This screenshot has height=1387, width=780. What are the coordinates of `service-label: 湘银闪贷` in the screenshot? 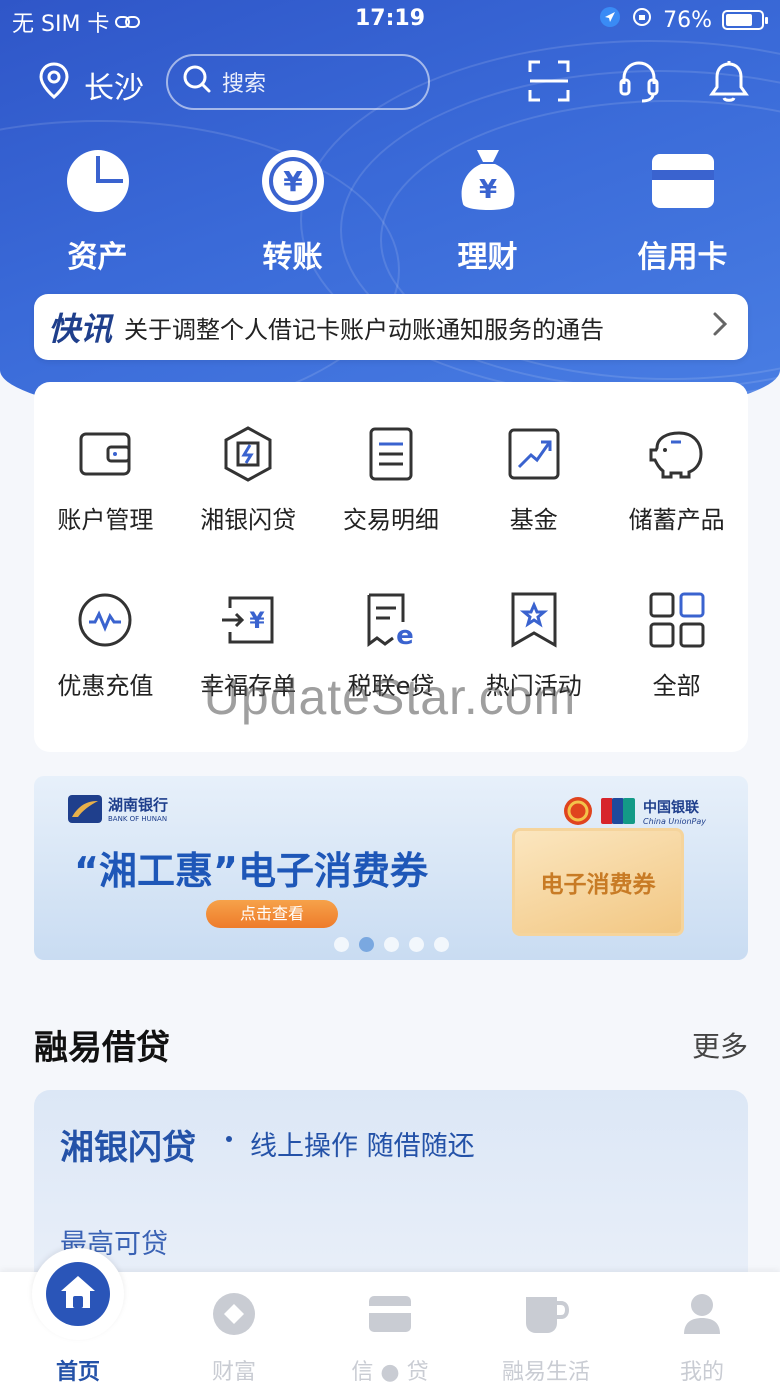 It's located at (248, 520).